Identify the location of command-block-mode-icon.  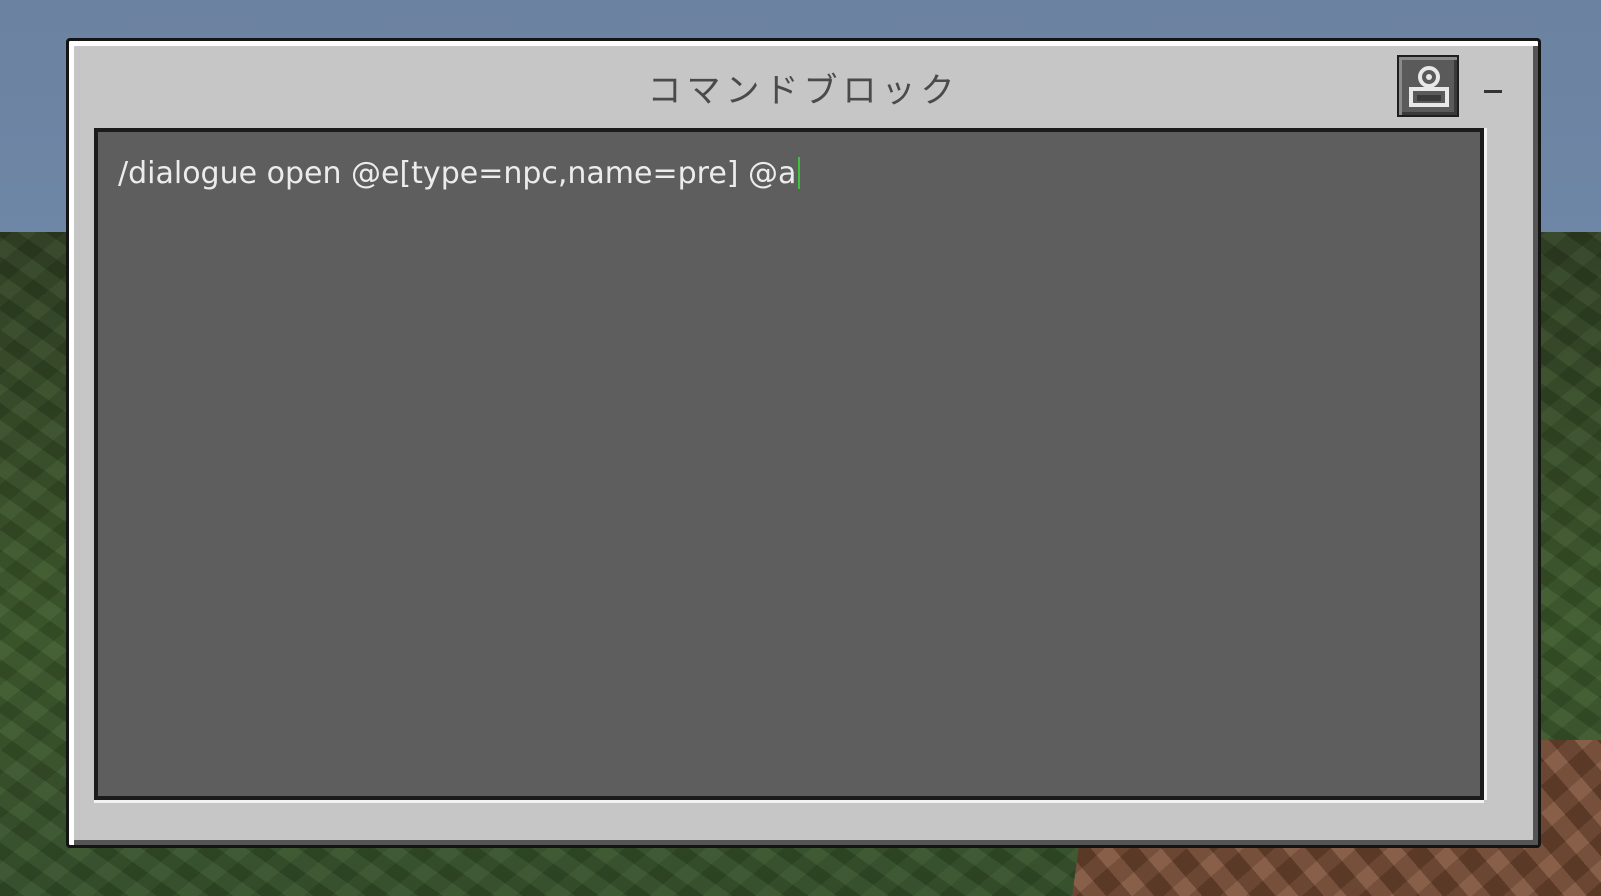
(1429, 86).